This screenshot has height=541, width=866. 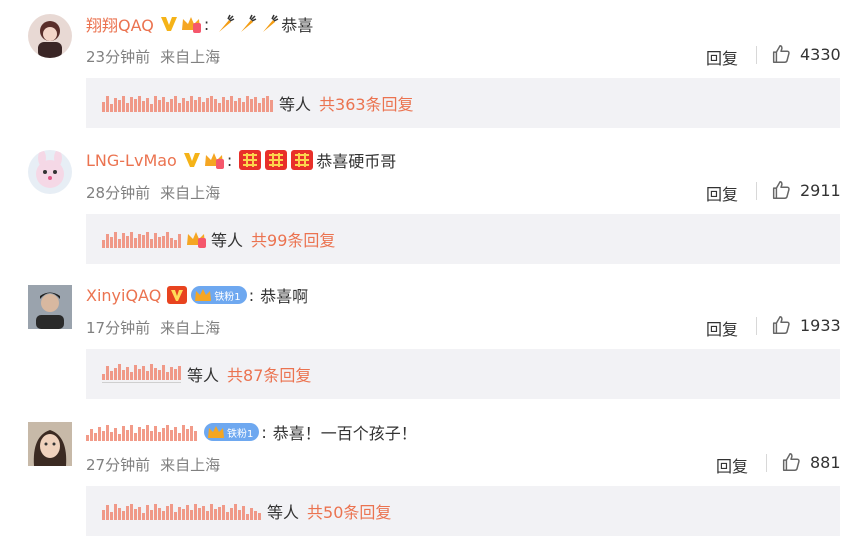 What do you see at coordinates (118, 328) in the screenshot?
I see `timestamp: 17分钟前` at bounding box center [118, 328].